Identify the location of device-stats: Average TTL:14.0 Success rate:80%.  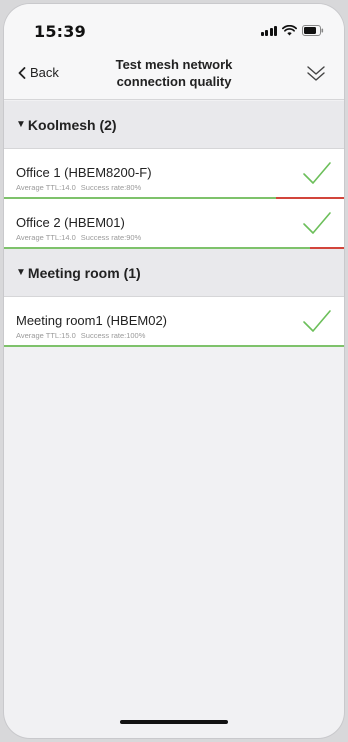
(78, 187).